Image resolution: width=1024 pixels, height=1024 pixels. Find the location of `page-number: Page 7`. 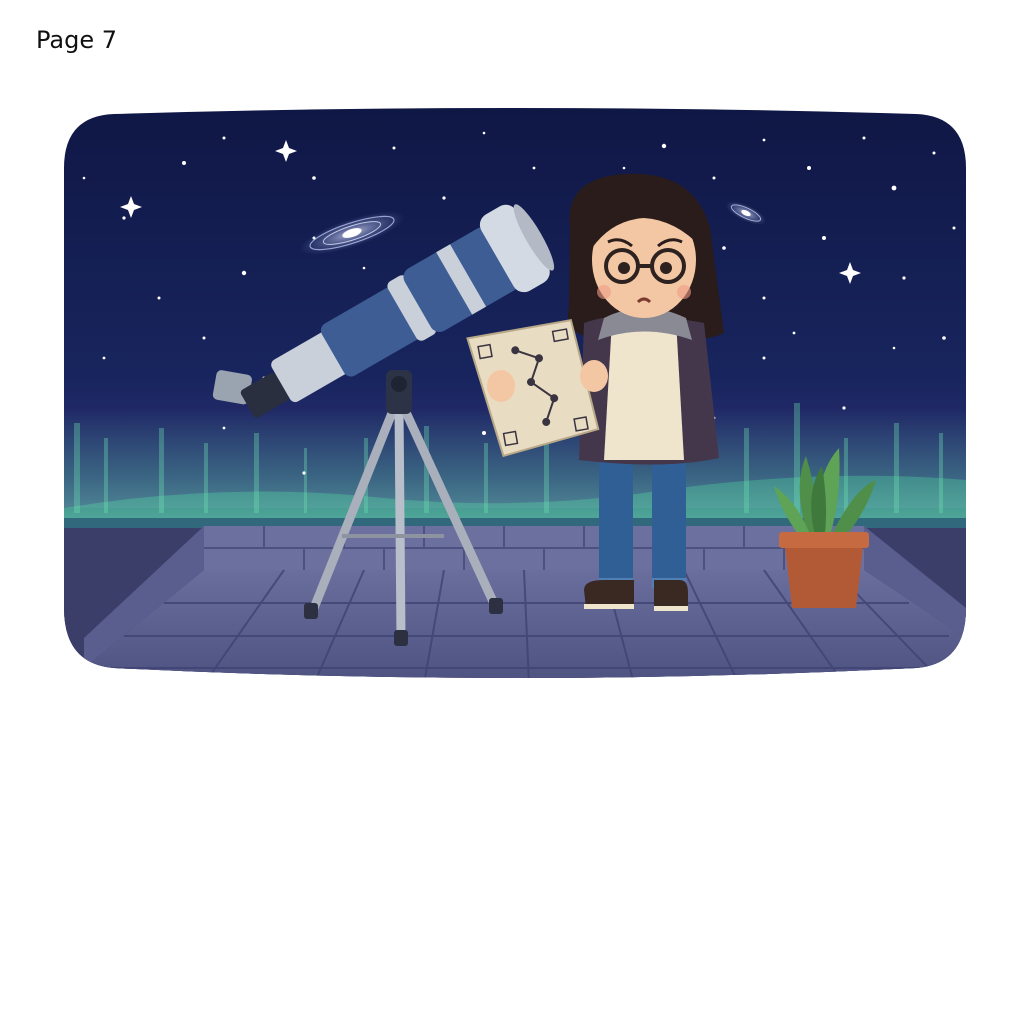

page-number: Page 7 is located at coordinates (76, 40).